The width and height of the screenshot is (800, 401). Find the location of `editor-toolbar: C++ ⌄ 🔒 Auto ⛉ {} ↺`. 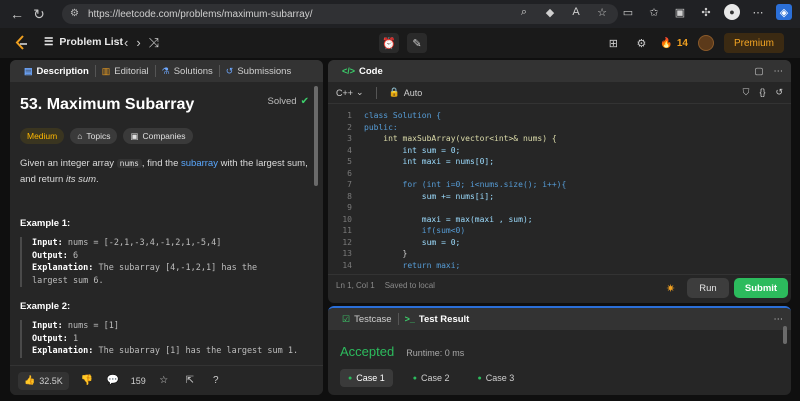

editor-toolbar: C++ ⌄ 🔒 Auto ⛉ {} ↺ is located at coordinates (559, 93).